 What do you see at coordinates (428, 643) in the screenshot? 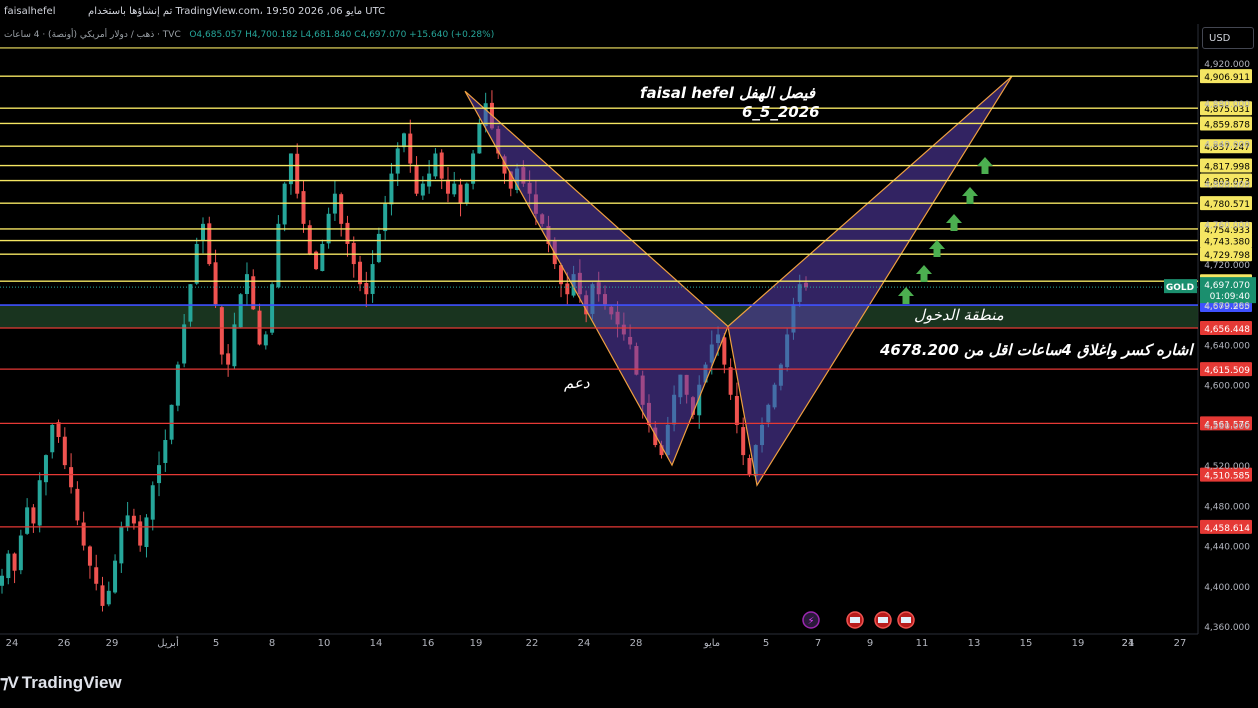
I see `x-tick-label: 16` at bounding box center [428, 643].